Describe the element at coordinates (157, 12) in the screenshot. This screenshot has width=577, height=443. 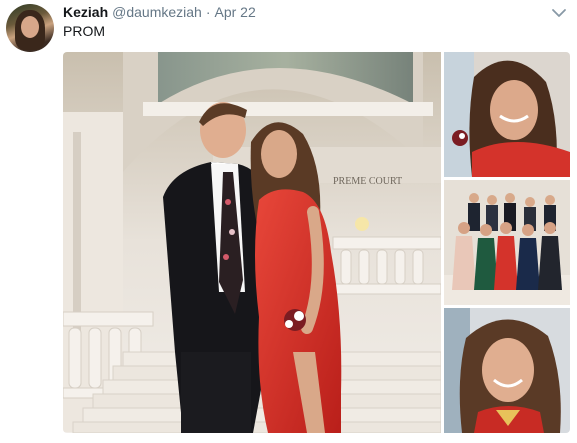
I see `user-handle: @daumkeziah` at that location.